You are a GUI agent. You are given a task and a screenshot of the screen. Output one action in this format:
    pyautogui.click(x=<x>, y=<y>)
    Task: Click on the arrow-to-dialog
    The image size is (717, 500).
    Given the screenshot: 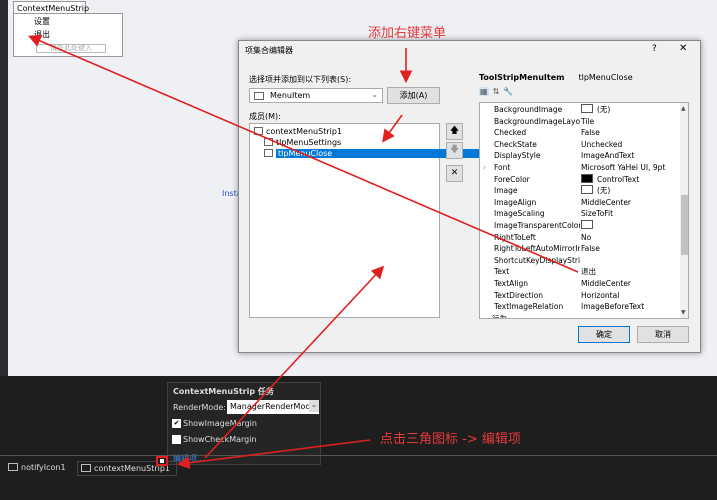 What is the action you would take?
    pyautogui.click(x=294, y=362)
    